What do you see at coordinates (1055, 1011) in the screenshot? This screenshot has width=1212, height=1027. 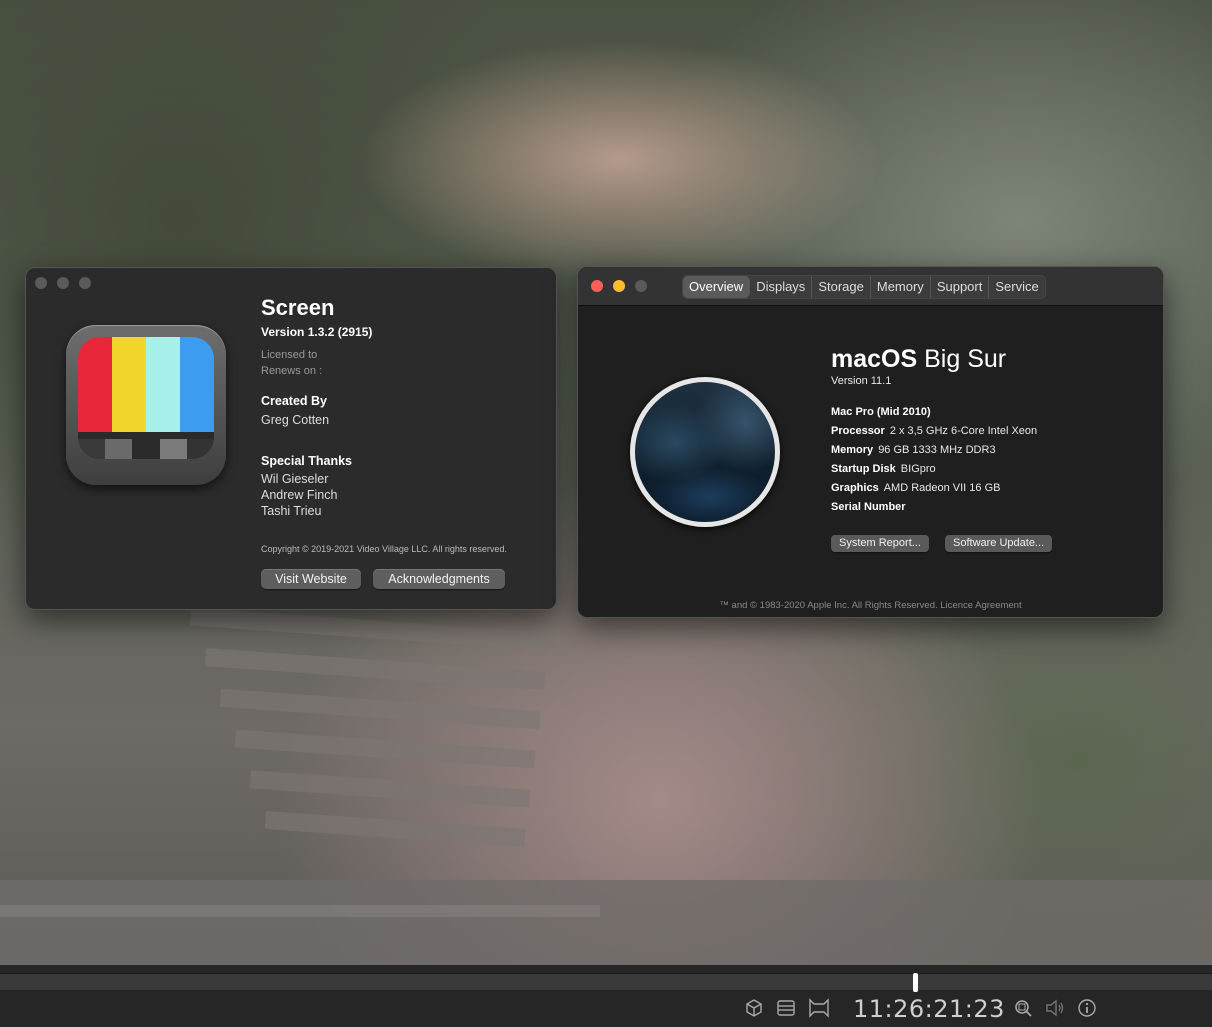 I see `volume-icon` at bounding box center [1055, 1011].